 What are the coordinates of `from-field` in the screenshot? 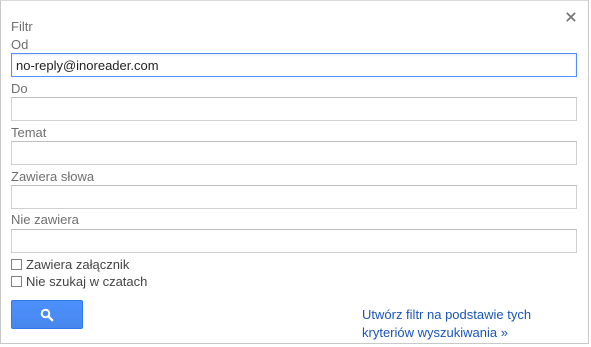 It's located at (294, 65).